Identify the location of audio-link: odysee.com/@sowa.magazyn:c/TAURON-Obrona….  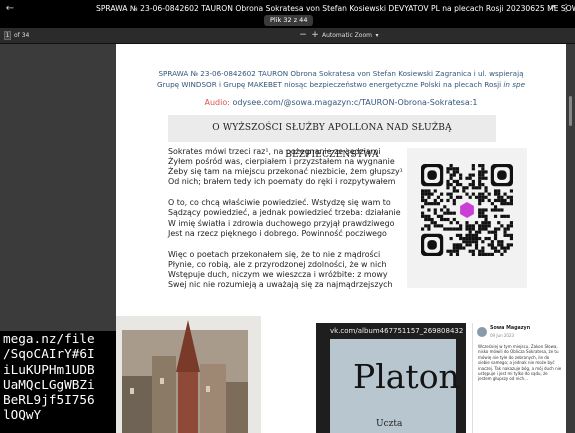
(354, 102).